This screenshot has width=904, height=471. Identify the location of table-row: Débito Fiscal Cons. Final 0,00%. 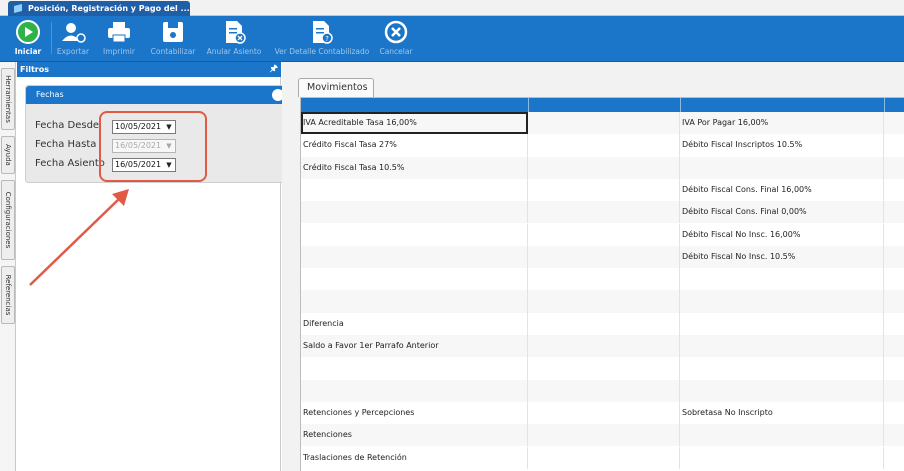
(602, 212).